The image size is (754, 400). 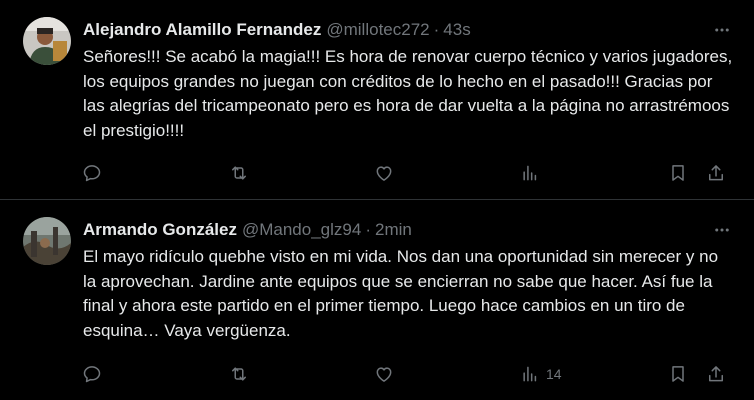 I want to click on timestamp: 2min, so click(x=393, y=230).